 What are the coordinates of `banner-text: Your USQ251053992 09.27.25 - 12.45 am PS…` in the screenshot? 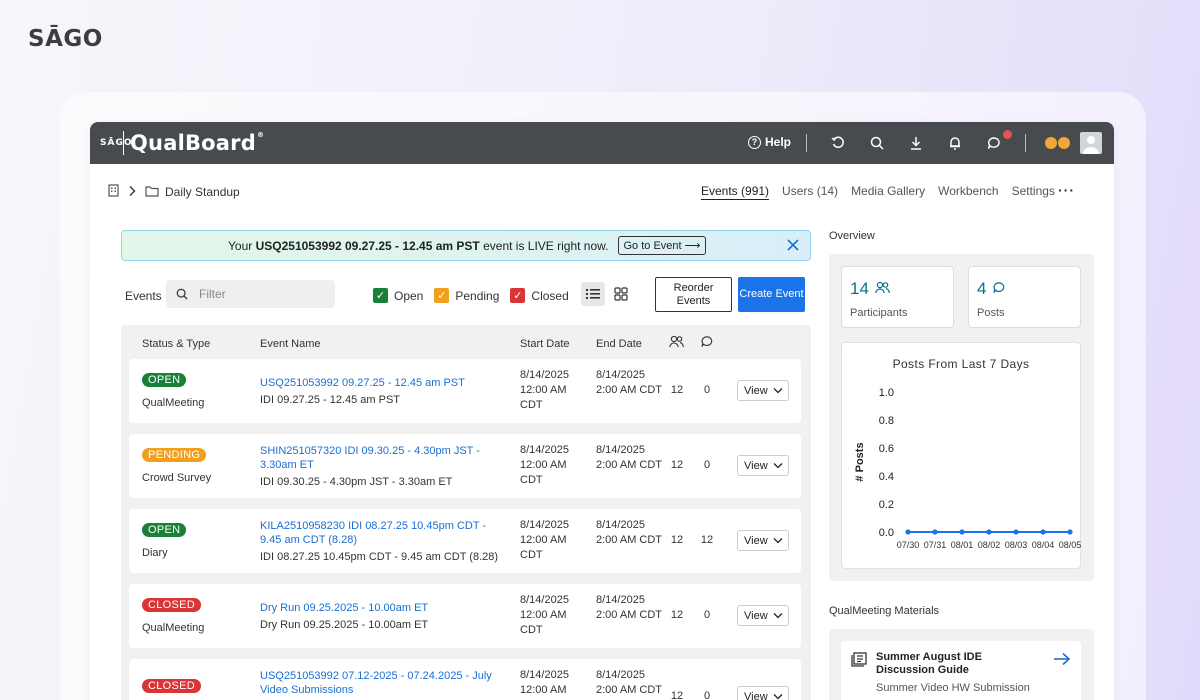 It's located at (418, 245).